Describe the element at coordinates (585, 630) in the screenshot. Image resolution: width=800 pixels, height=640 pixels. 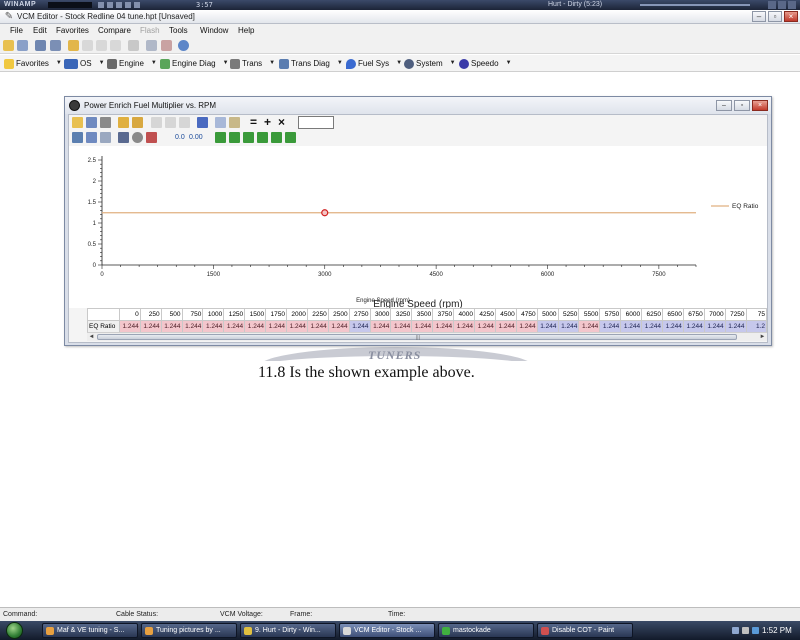
I see `taskbar-item: Disable COT - Paint` at that location.